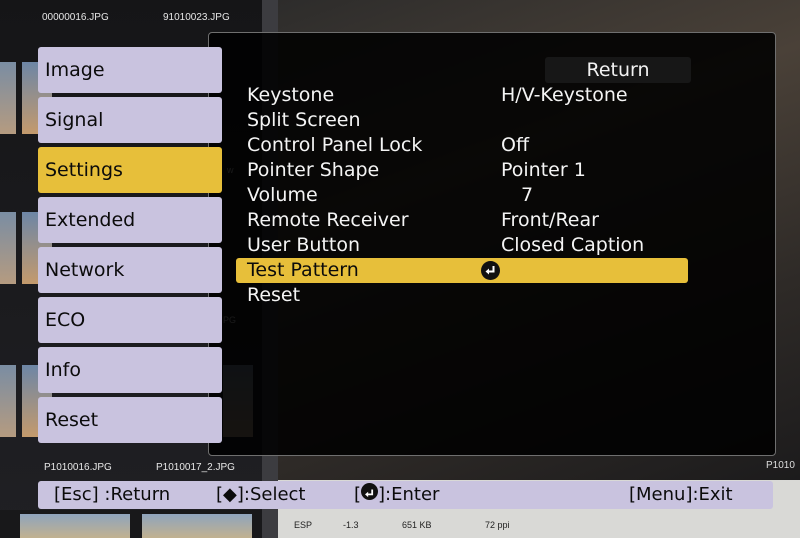 The image size is (800, 538). Describe the element at coordinates (303, 245) in the screenshot. I see `menu-item-label: User Button` at that location.